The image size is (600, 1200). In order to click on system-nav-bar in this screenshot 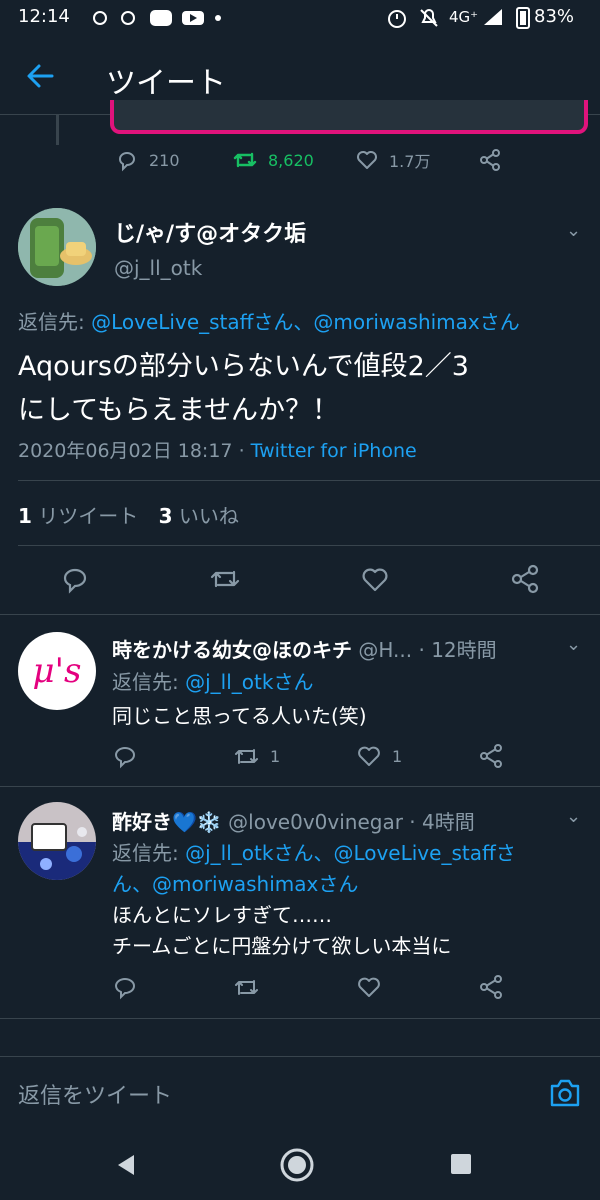, I will do `click(300, 1165)`.